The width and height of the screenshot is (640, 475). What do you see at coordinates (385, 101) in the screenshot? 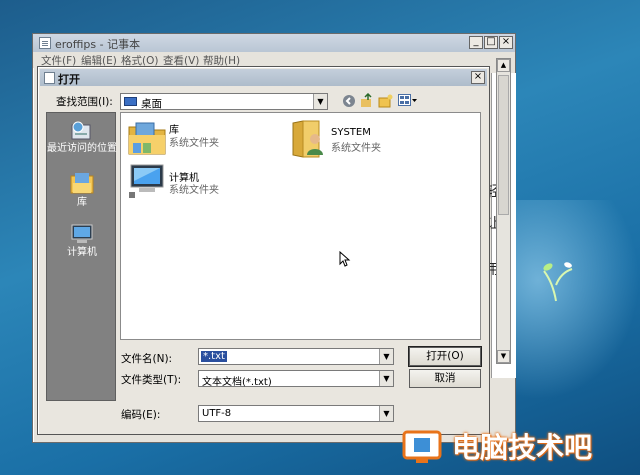
I see `new-folder-icon` at bounding box center [385, 101].